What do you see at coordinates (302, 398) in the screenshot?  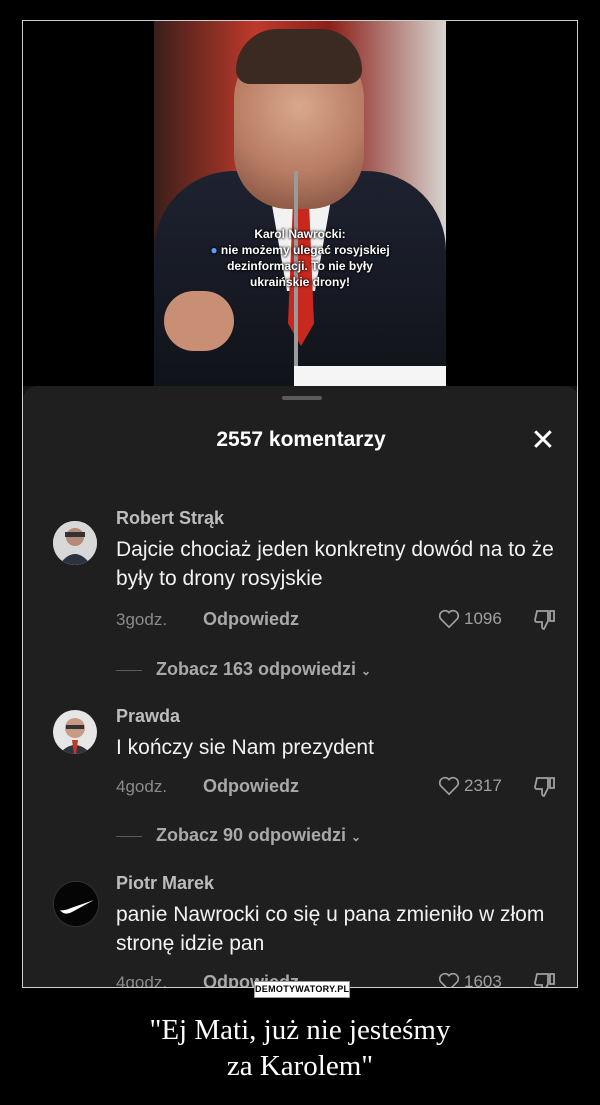 I see `drag-handle` at bounding box center [302, 398].